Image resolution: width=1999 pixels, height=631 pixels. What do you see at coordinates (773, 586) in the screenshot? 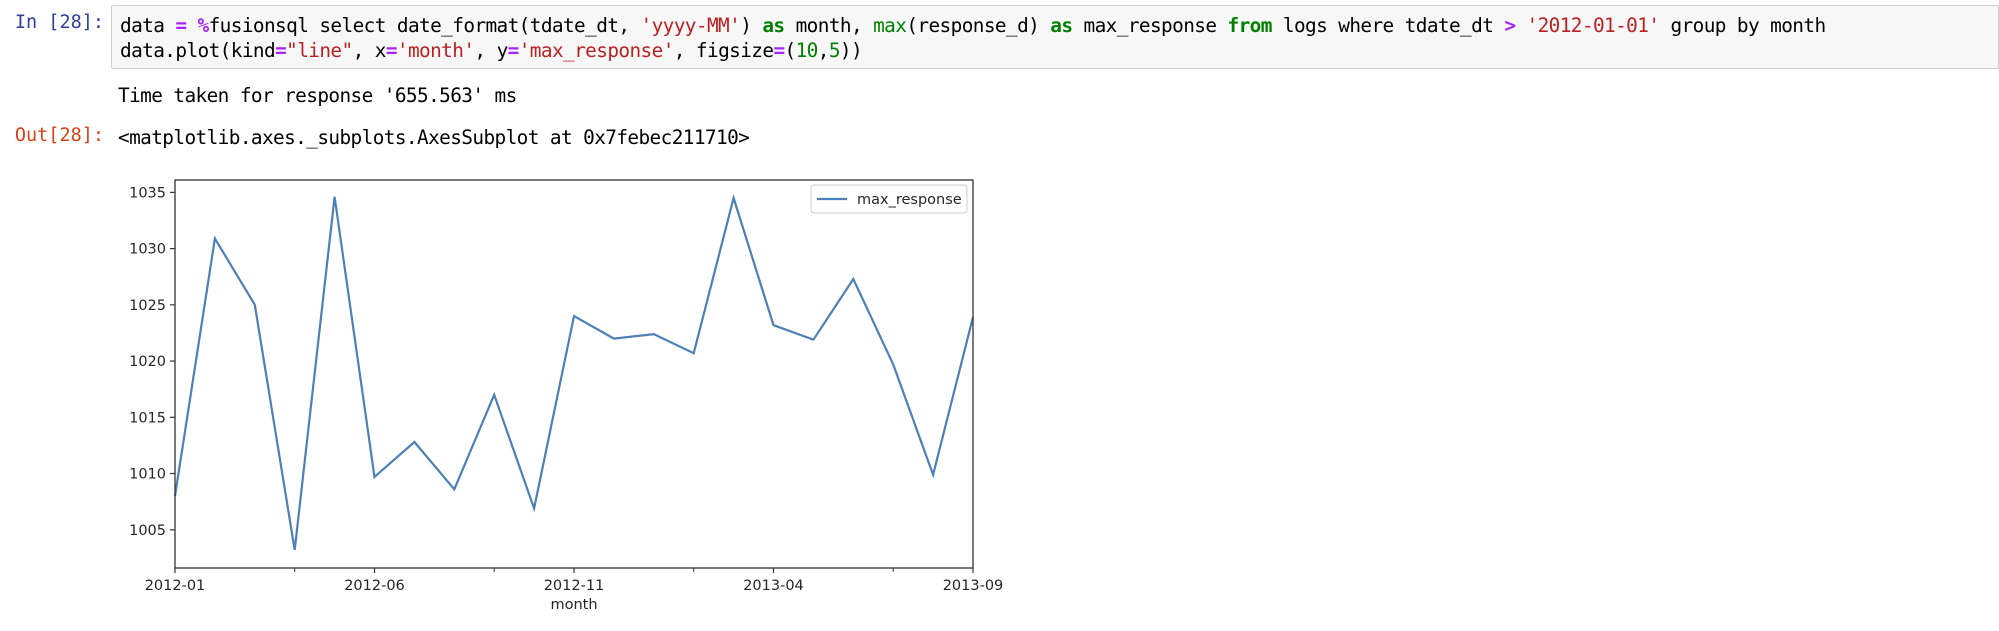
I see `x-tick-label: 2013-04` at bounding box center [773, 586].